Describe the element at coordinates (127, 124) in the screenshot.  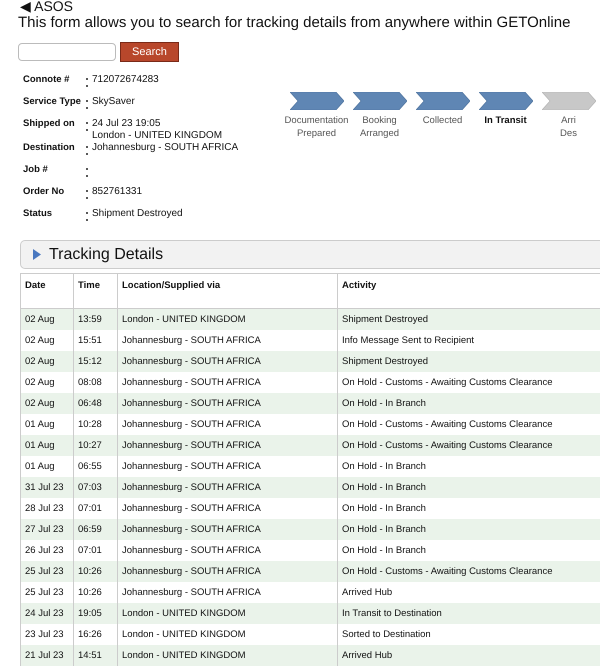
I see `detail-value: 24 Jul 23 19:05` at that location.